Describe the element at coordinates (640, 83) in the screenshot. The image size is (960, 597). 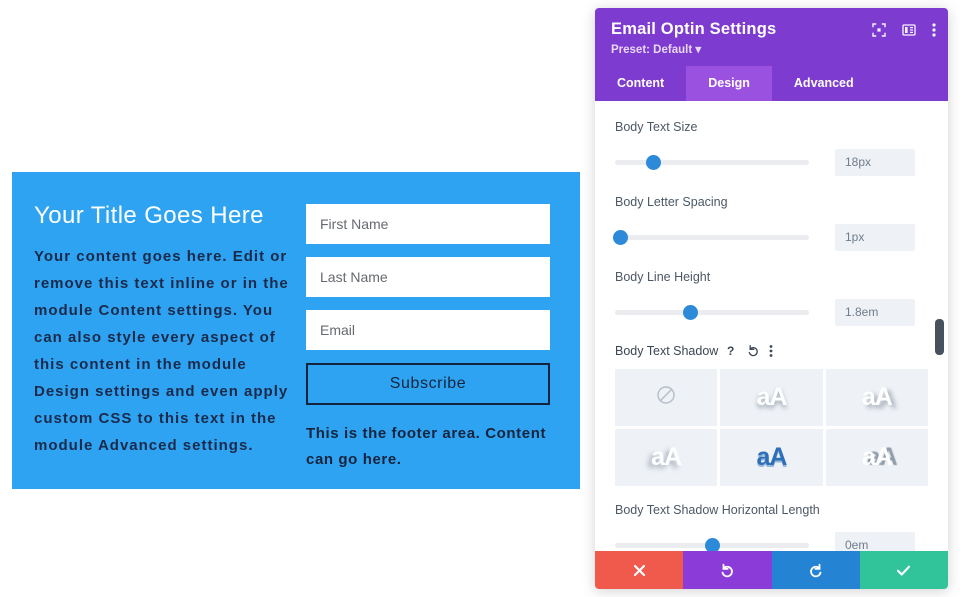
I see `tab-content: Content` at that location.